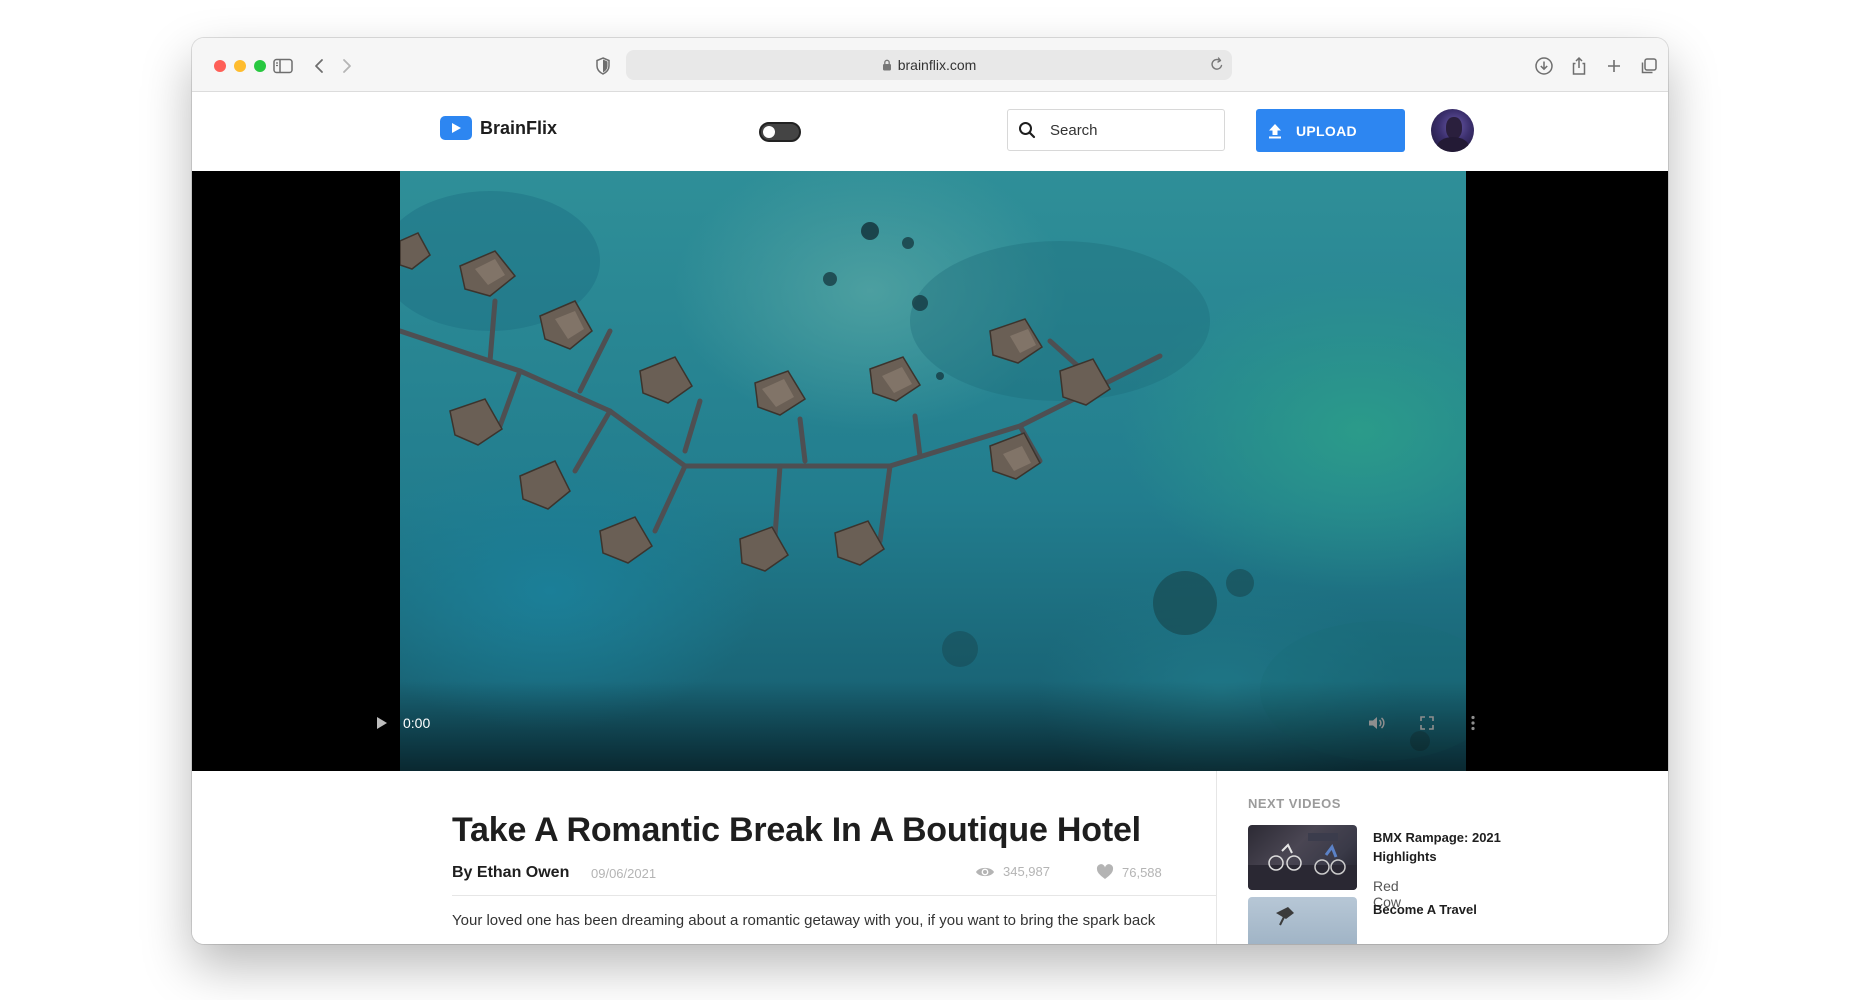 This screenshot has height=1000, width=1850. I want to click on minimize-window-button, so click(240, 66).